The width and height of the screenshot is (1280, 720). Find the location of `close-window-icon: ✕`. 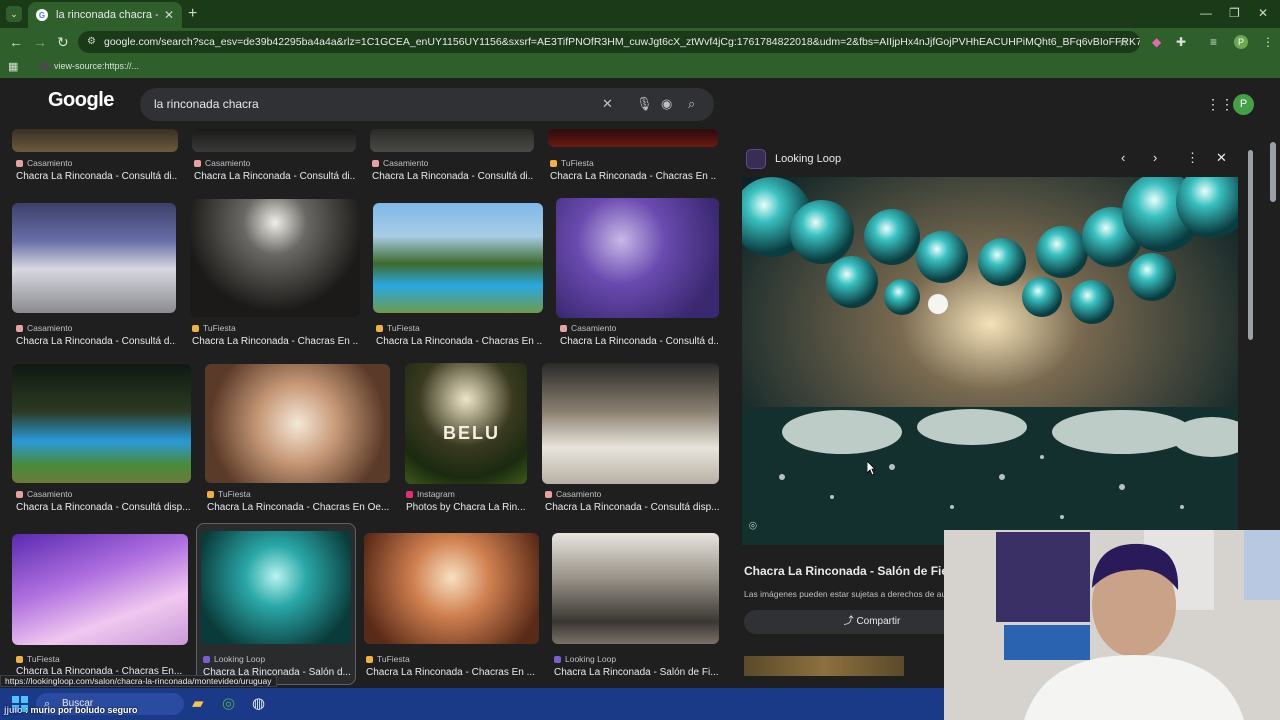

close-window-icon: ✕ is located at coordinates (1263, 13).